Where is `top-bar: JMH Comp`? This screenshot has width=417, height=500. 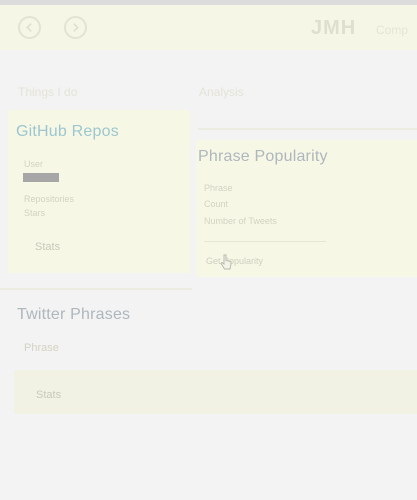
top-bar: JMH Comp is located at coordinates (208, 27).